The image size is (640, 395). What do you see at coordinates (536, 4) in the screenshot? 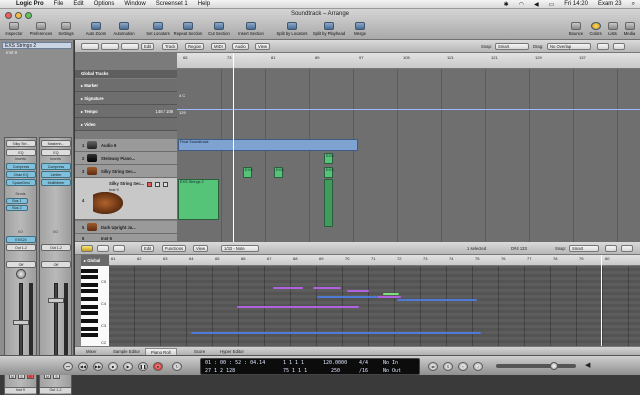
I see `volume-icon: ◀` at bounding box center [536, 4].